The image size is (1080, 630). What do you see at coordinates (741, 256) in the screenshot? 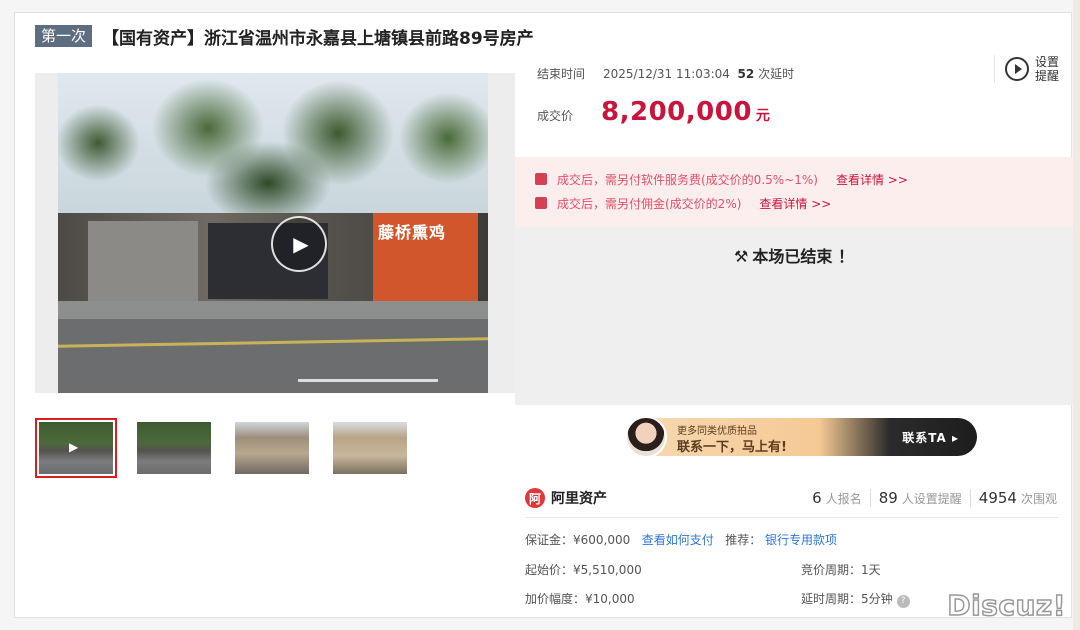
I see `gavel-icon: ⚒` at bounding box center [741, 256].